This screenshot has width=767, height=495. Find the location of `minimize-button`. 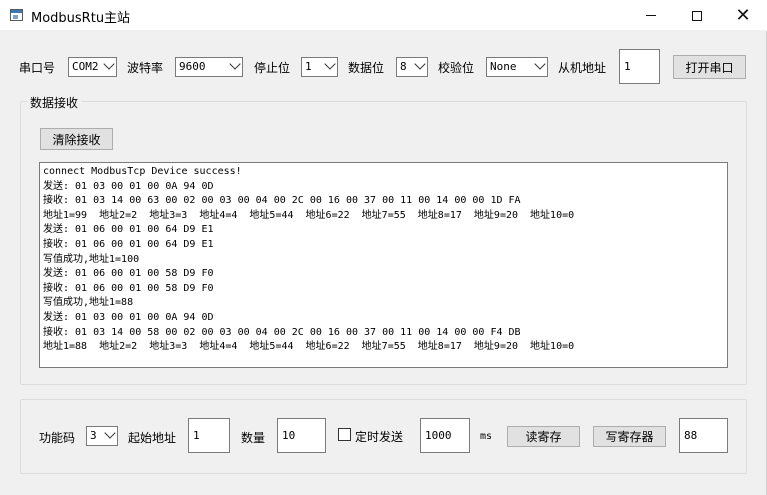

minimize-button is located at coordinates (651, 15).